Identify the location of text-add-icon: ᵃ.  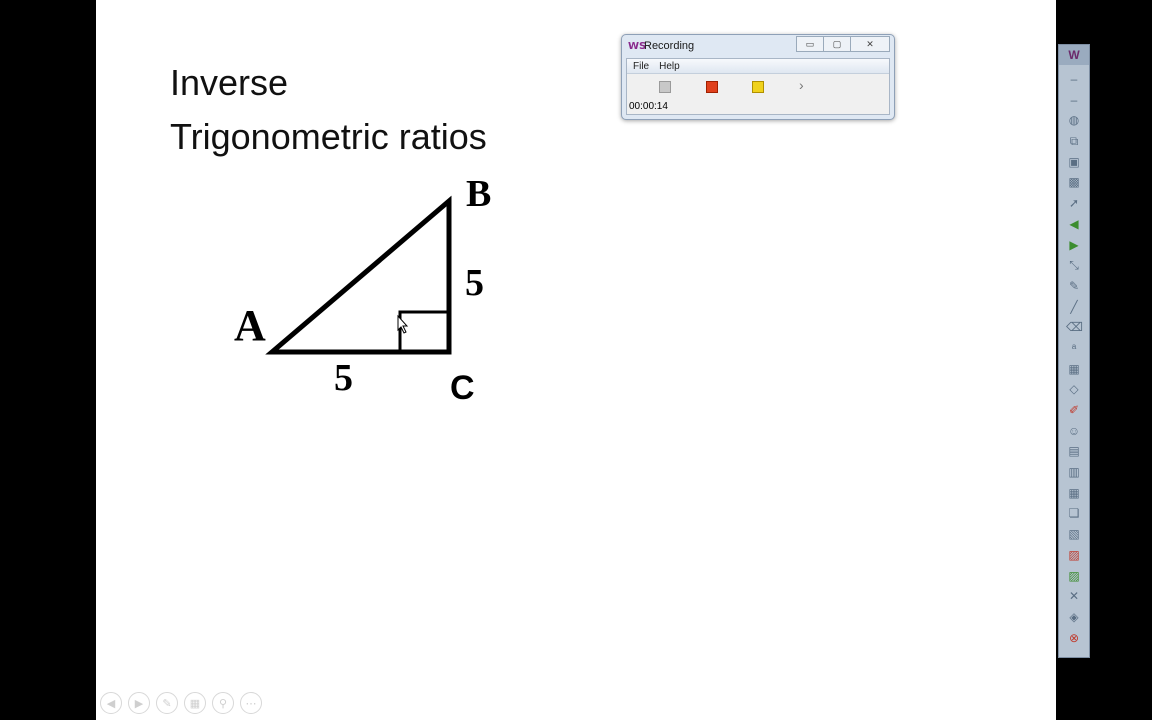
(1074, 348).